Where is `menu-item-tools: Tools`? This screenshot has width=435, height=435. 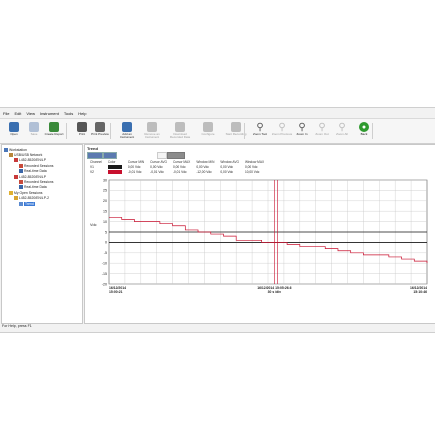 menu-item-tools: Tools is located at coordinates (68, 113).